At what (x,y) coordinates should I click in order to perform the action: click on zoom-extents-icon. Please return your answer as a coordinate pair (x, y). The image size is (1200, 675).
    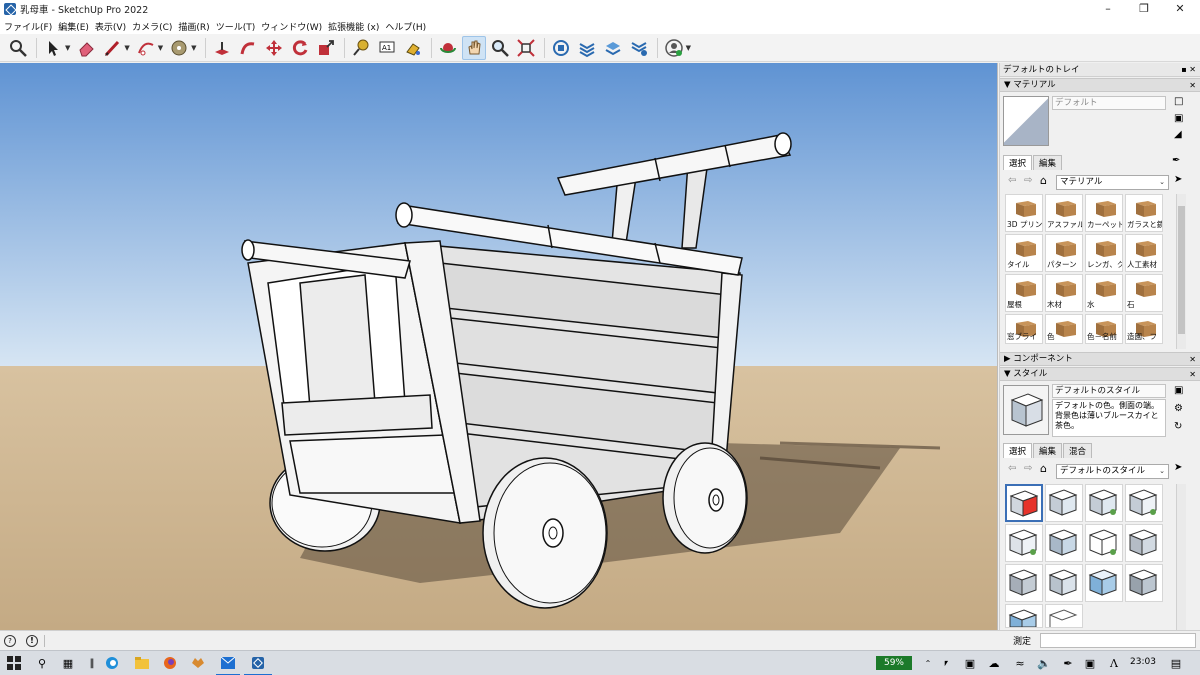
    Looking at the image, I should click on (526, 48).